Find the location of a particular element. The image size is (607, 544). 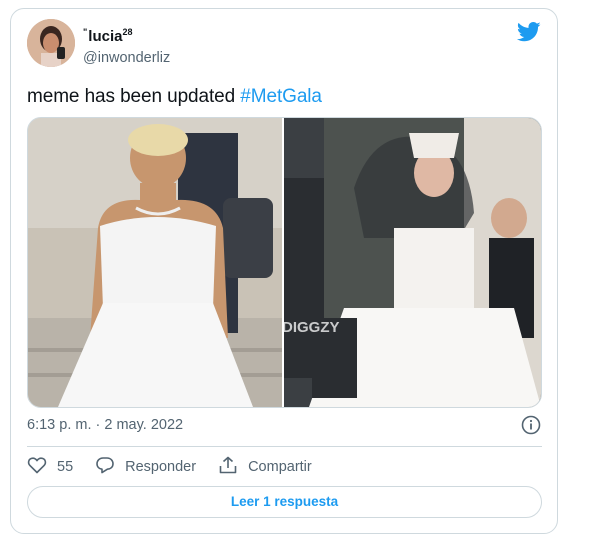

display-name: "lucia28 is located at coordinates (126, 34).